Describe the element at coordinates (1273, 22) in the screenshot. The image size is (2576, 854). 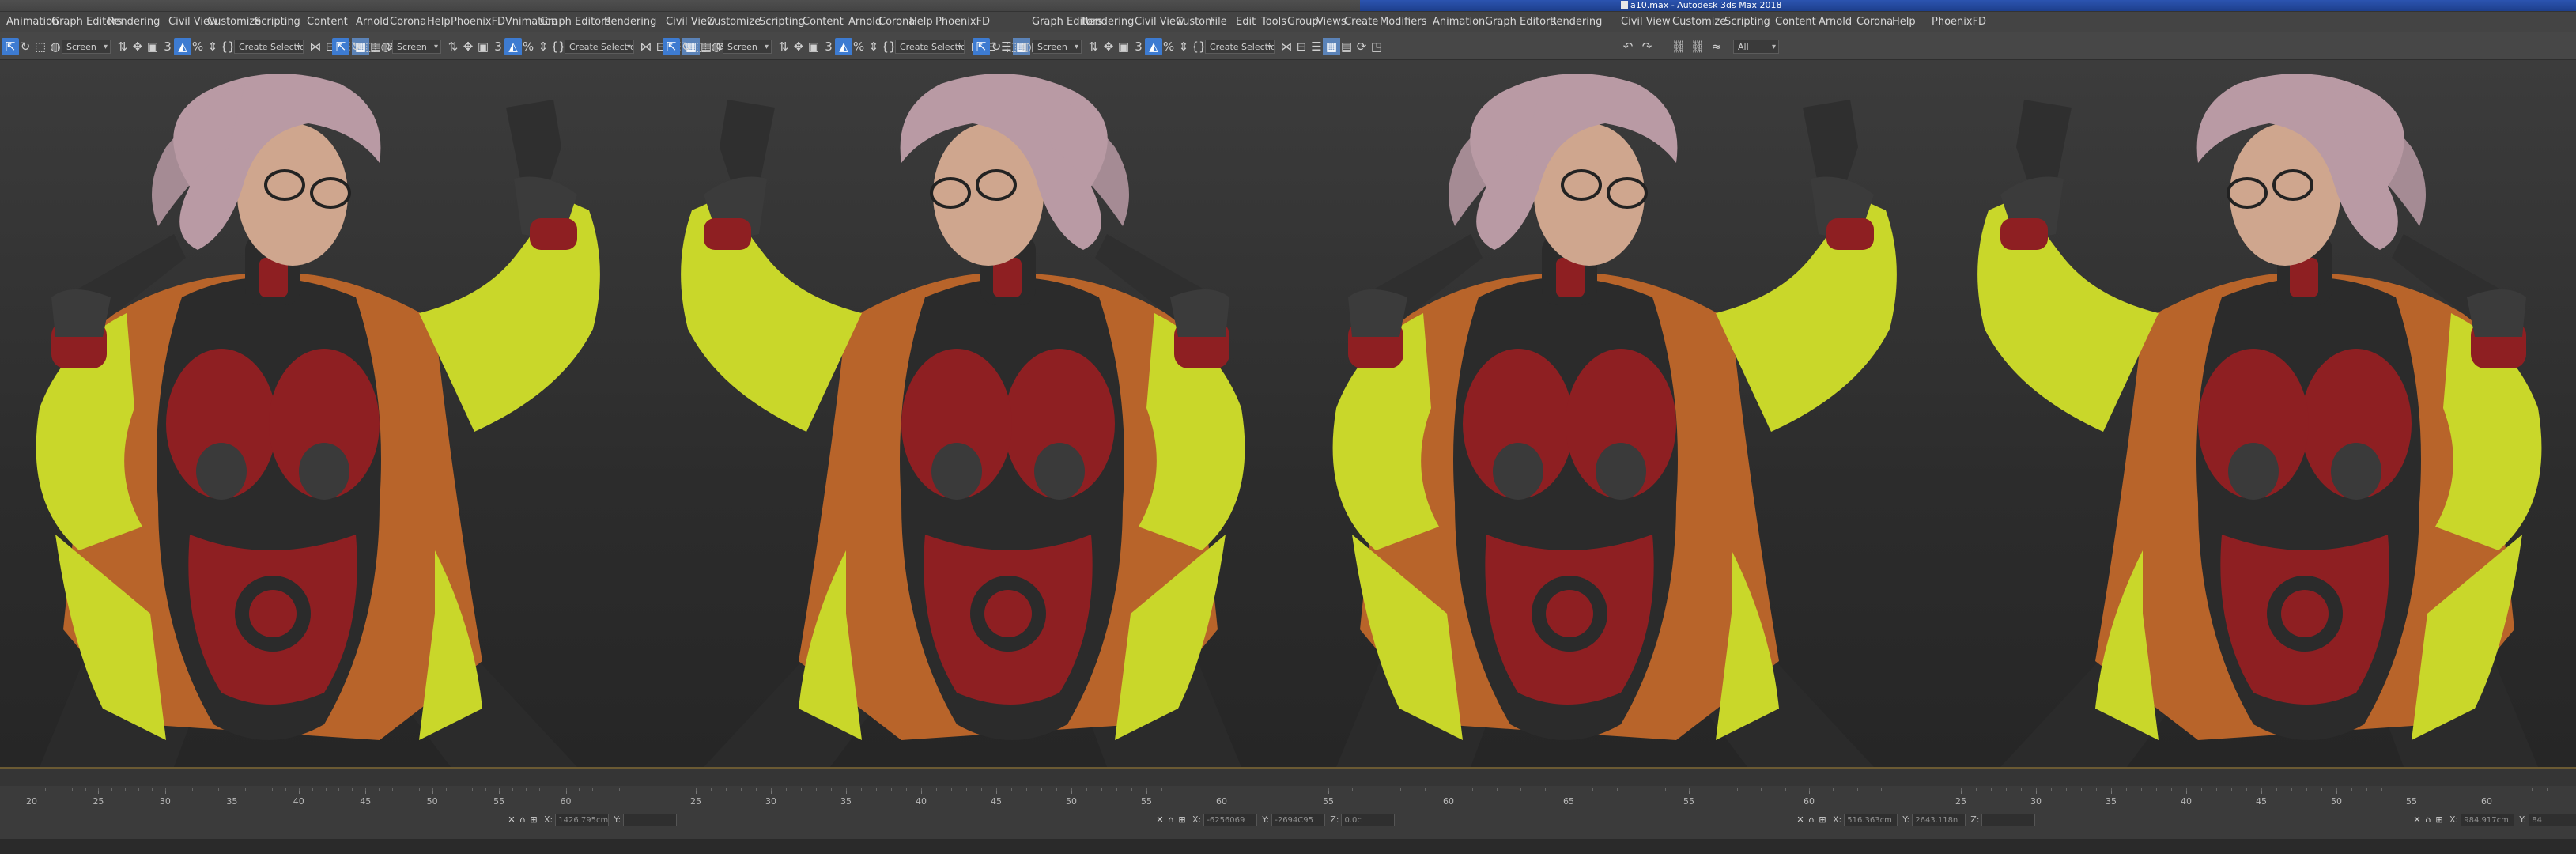
I see `menu-item-tools: Tools` at that location.